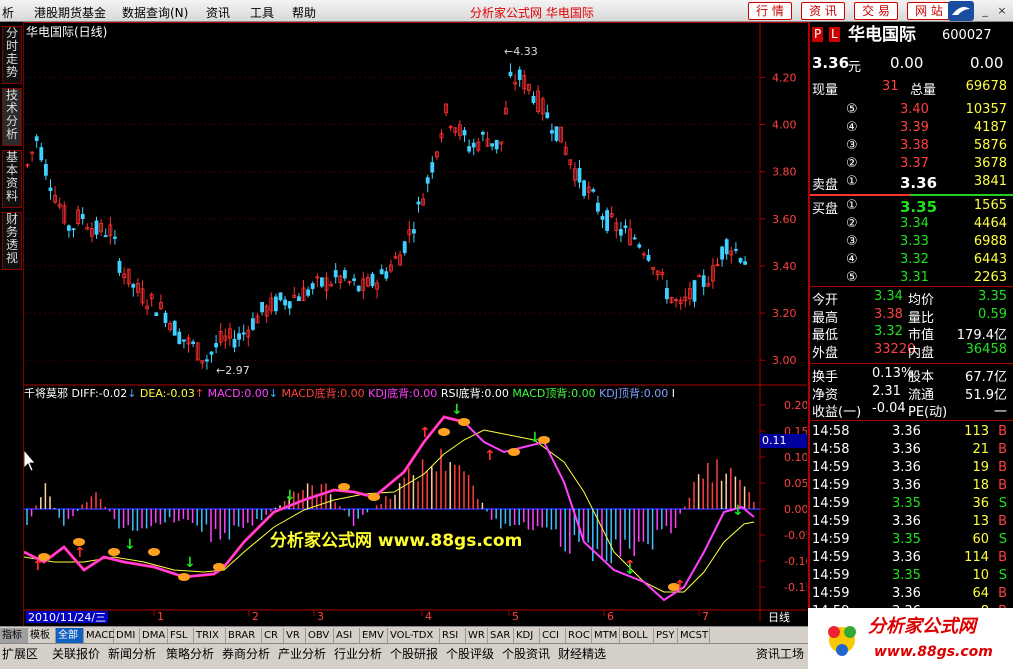  I want to click on indicator-tab: MCST, so click(694, 635).